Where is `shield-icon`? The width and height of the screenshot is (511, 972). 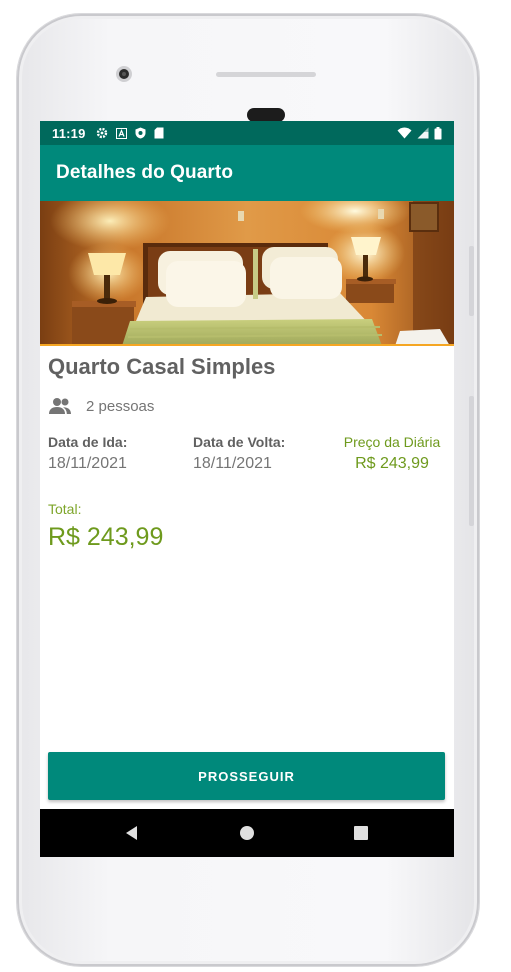
shield-icon is located at coordinates (140, 133).